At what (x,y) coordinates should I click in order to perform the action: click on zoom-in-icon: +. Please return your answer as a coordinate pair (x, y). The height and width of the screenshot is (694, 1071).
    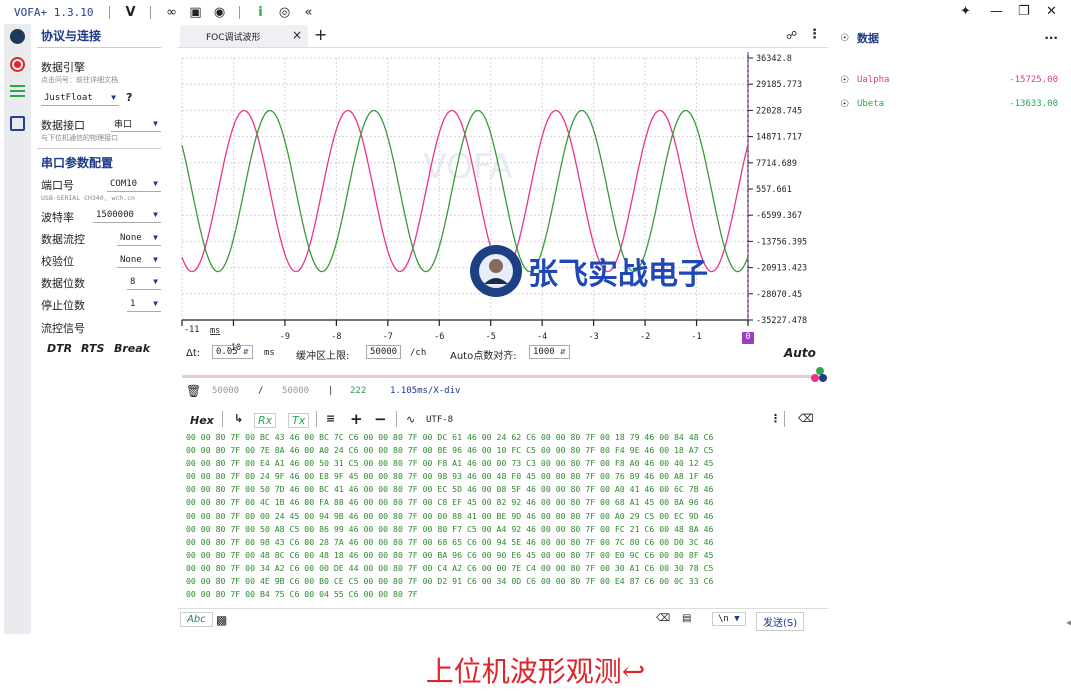
    Looking at the image, I should click on (356, 419).